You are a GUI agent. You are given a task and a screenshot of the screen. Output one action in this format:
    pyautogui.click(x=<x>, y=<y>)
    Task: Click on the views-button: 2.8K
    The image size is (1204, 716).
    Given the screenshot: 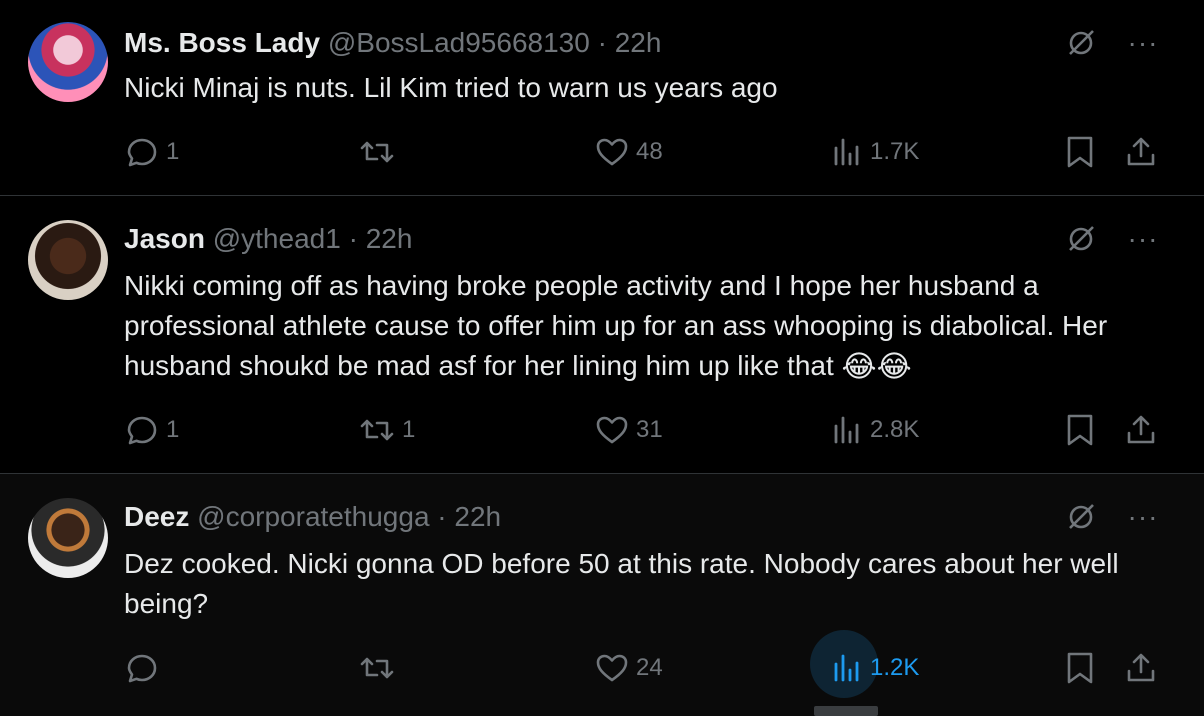 What is the action you would take?
    pyautogui.click(x=874, y=430)
    